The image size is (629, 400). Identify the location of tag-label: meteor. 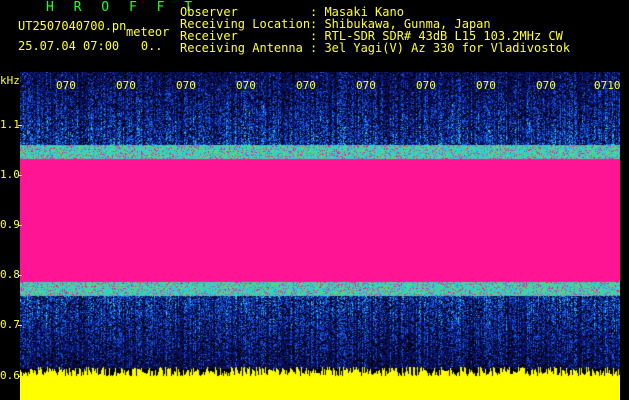
(148, 32).